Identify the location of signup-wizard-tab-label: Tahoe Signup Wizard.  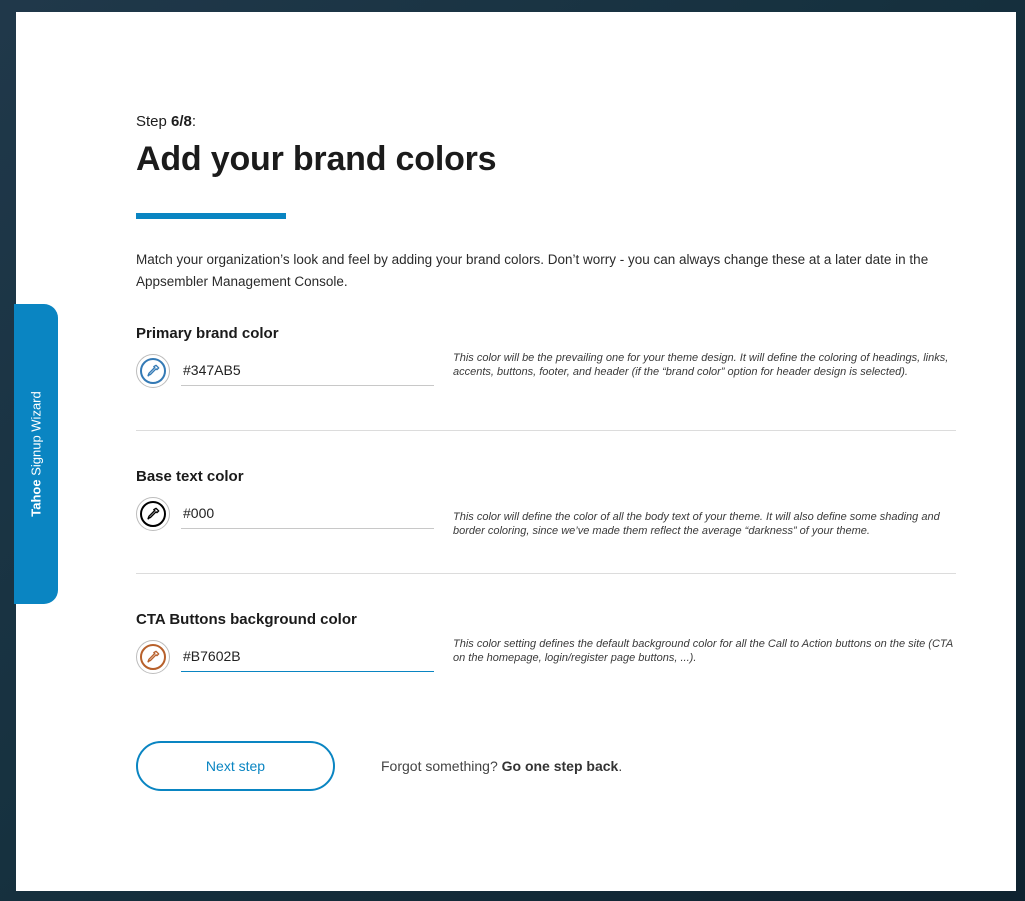
(36, 453).